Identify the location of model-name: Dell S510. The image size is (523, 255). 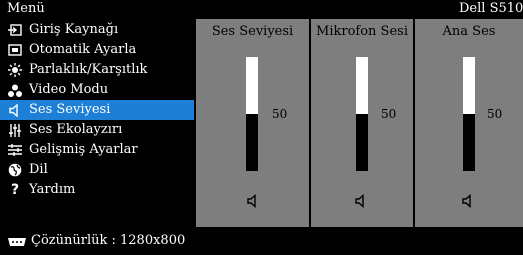
(491, 8).